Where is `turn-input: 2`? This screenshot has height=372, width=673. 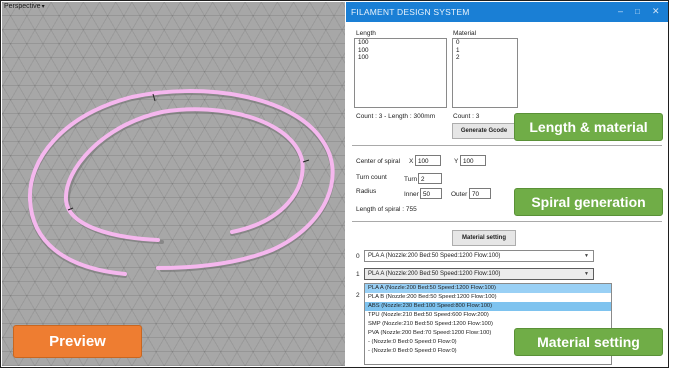
turn-input: 2 is located at coordinates (430, 178).